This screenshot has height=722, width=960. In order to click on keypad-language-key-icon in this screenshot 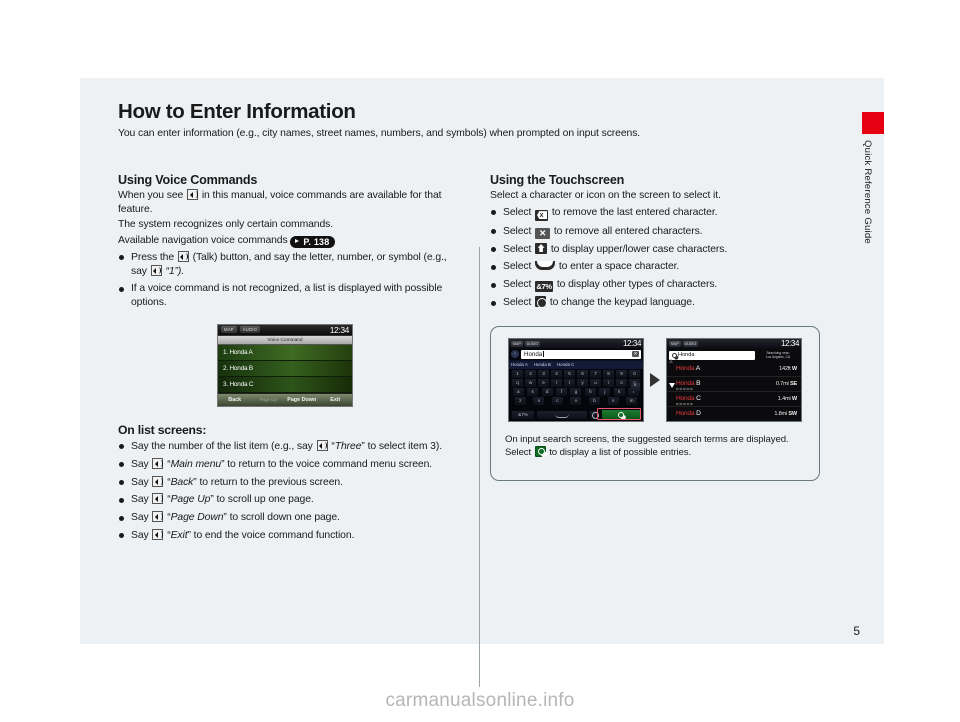, I will do `click(594, 415)`.